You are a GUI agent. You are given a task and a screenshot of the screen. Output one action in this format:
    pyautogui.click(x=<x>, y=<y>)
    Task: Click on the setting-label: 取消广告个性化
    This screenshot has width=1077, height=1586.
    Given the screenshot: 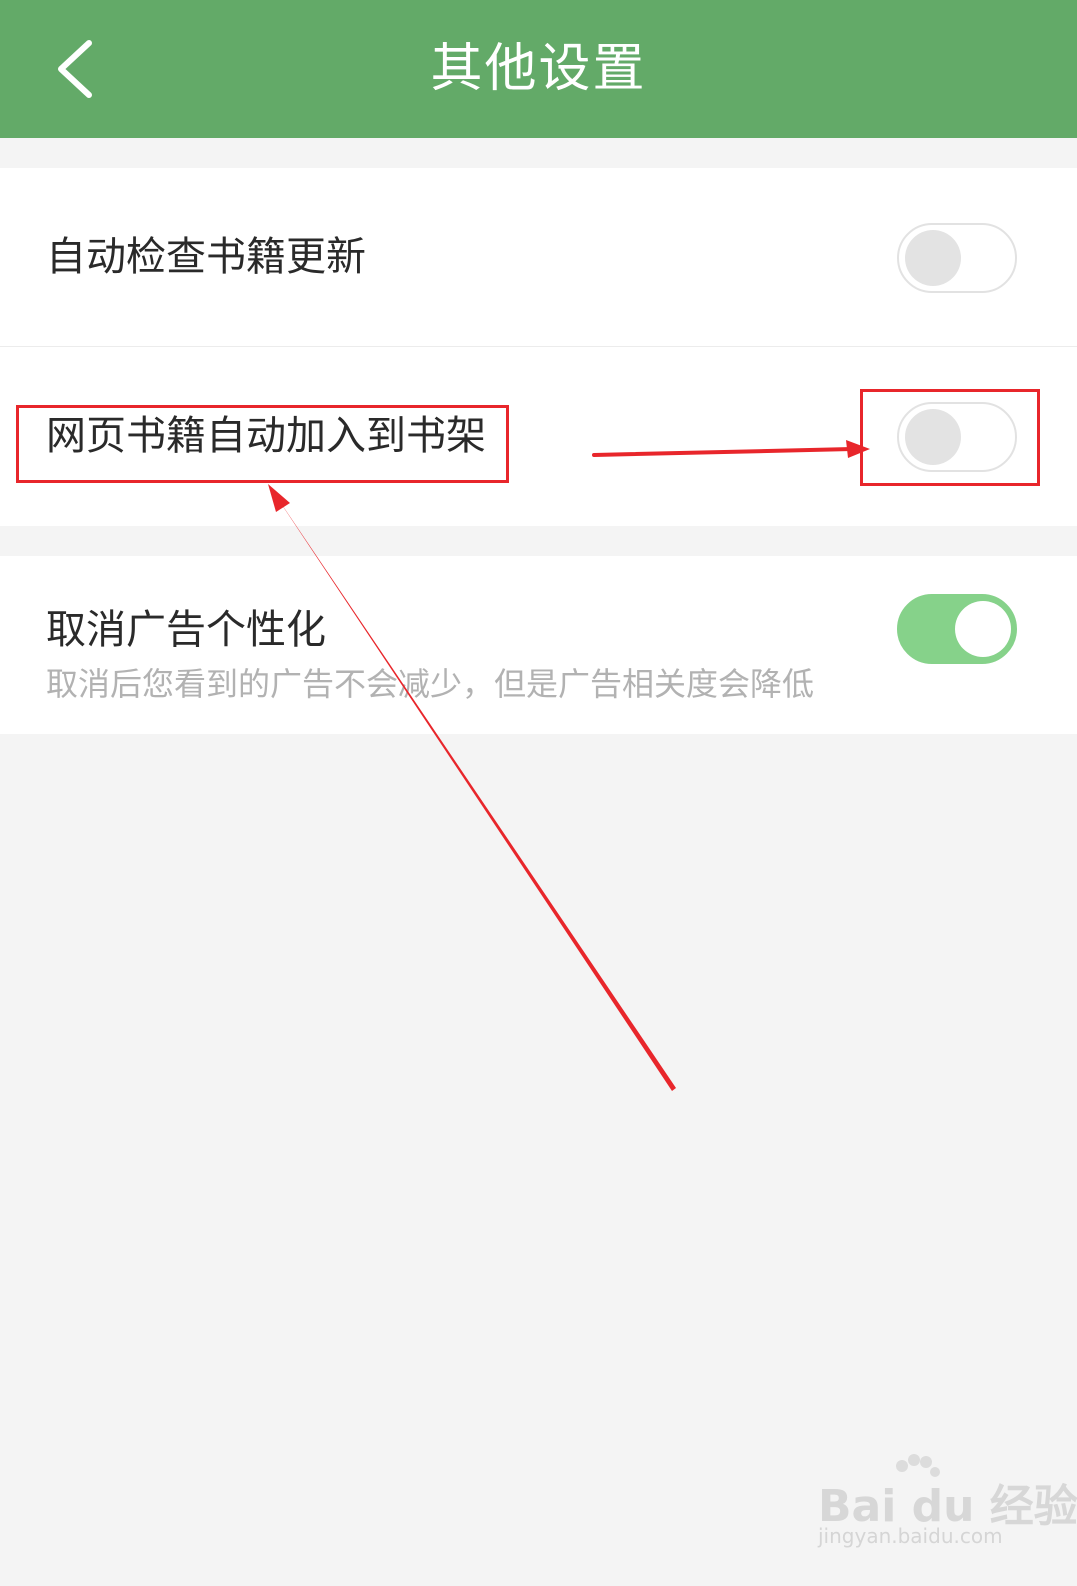 What is the action you would take?
    pyautogui.click(x=186, y=630)
    